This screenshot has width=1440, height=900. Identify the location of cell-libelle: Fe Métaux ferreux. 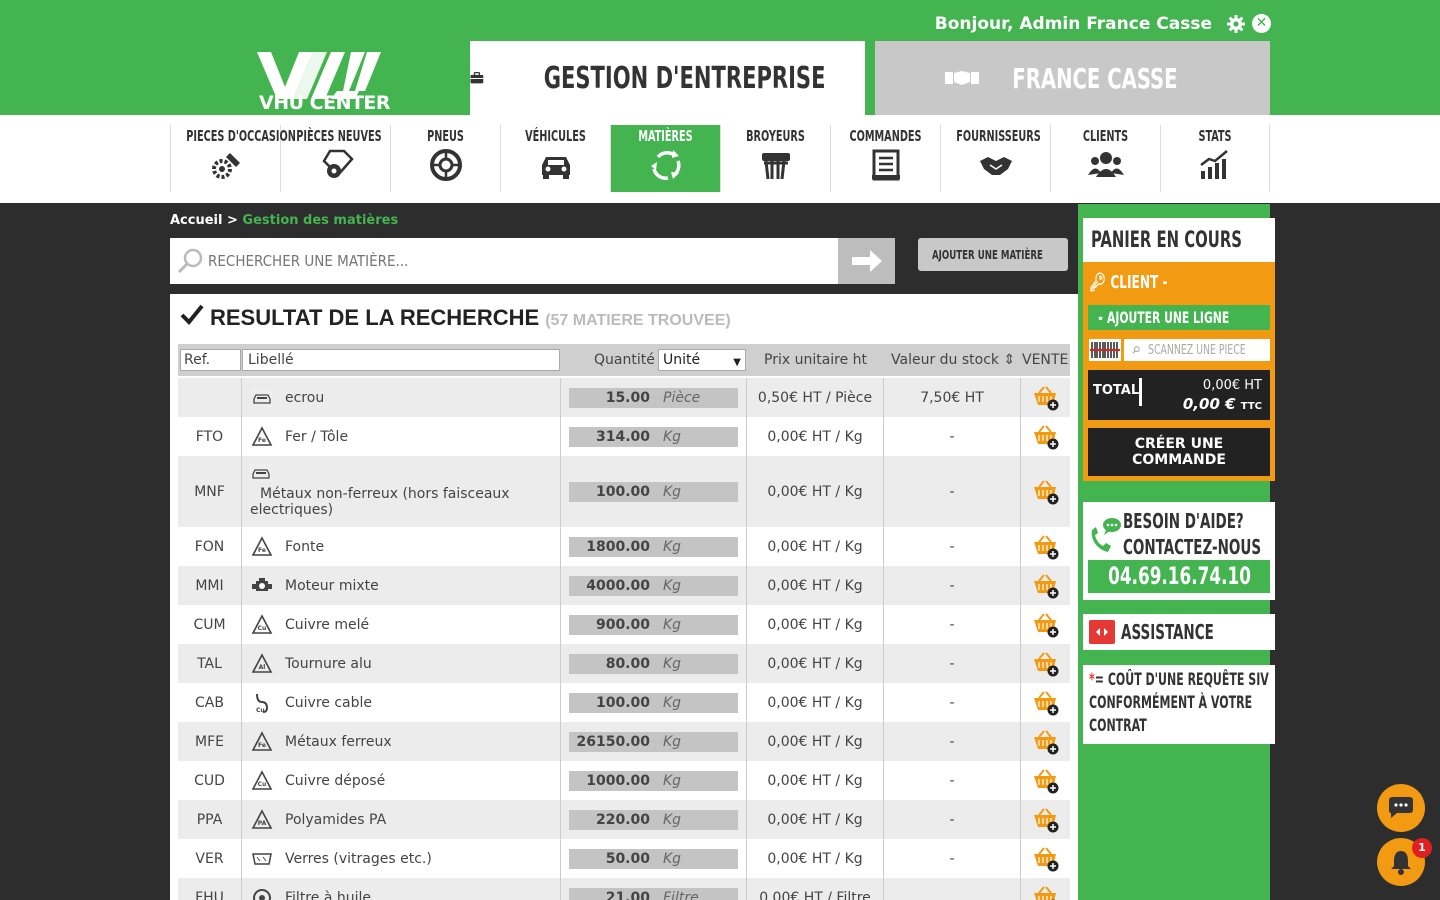
(401, 741).